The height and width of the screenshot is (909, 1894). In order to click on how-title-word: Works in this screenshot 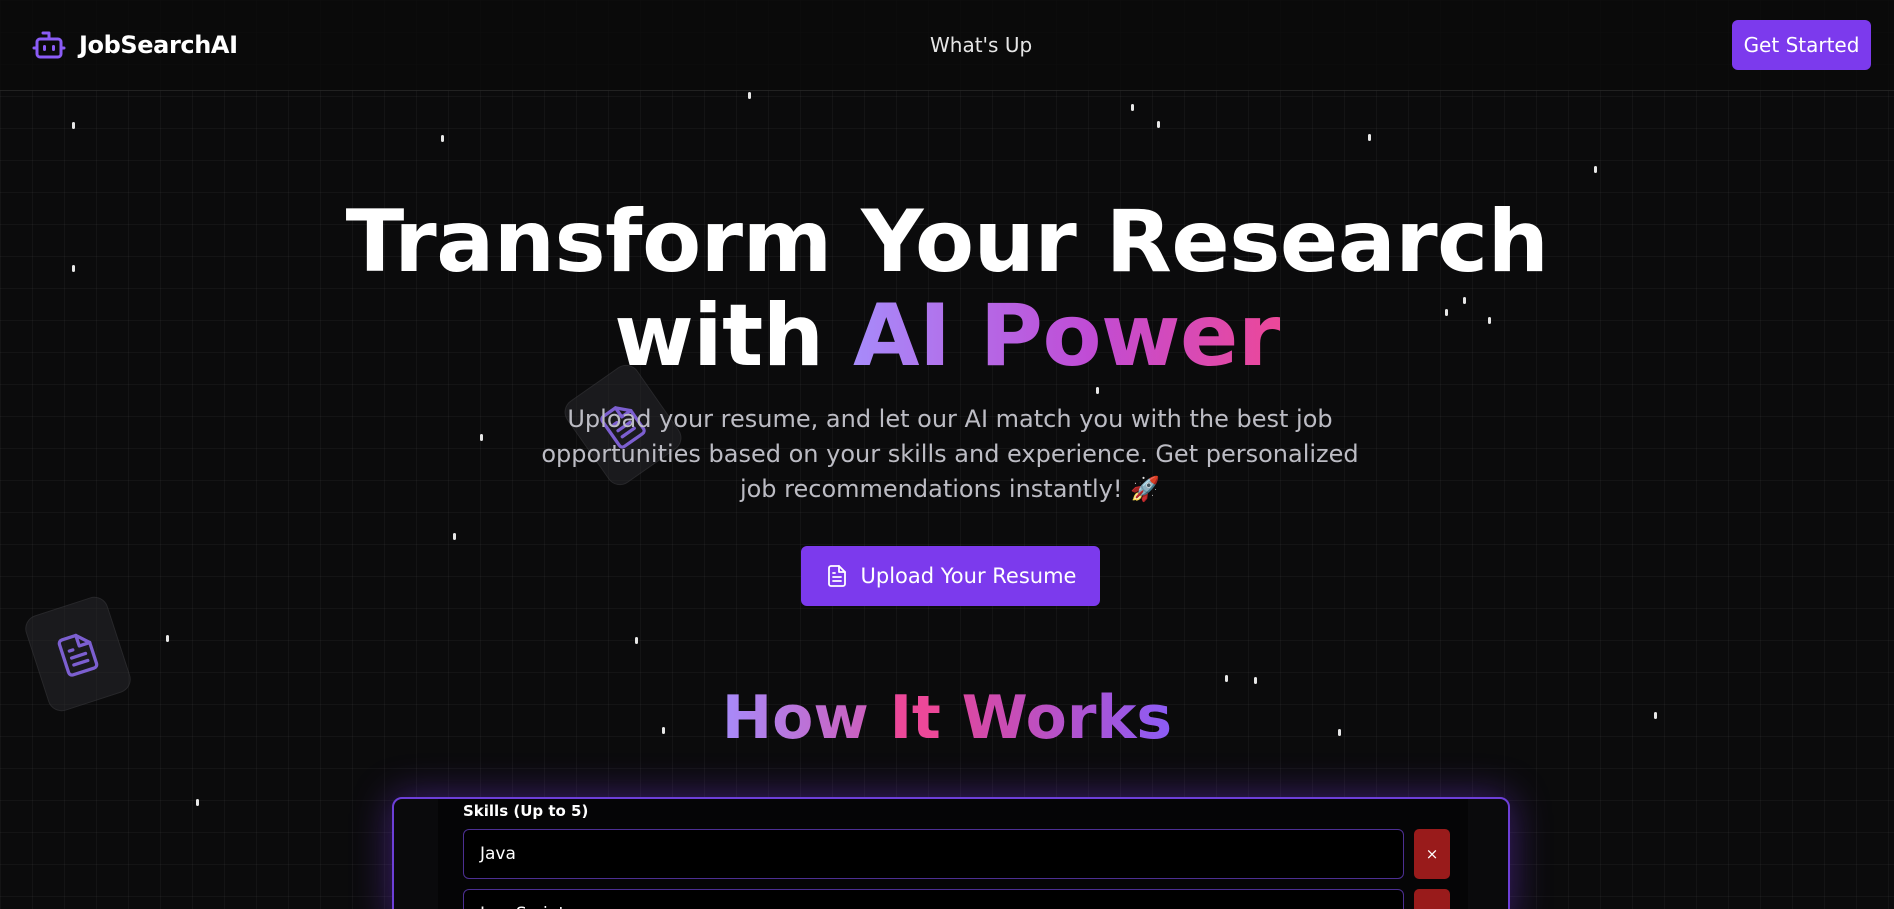, I will do `click(1067, 718)`.